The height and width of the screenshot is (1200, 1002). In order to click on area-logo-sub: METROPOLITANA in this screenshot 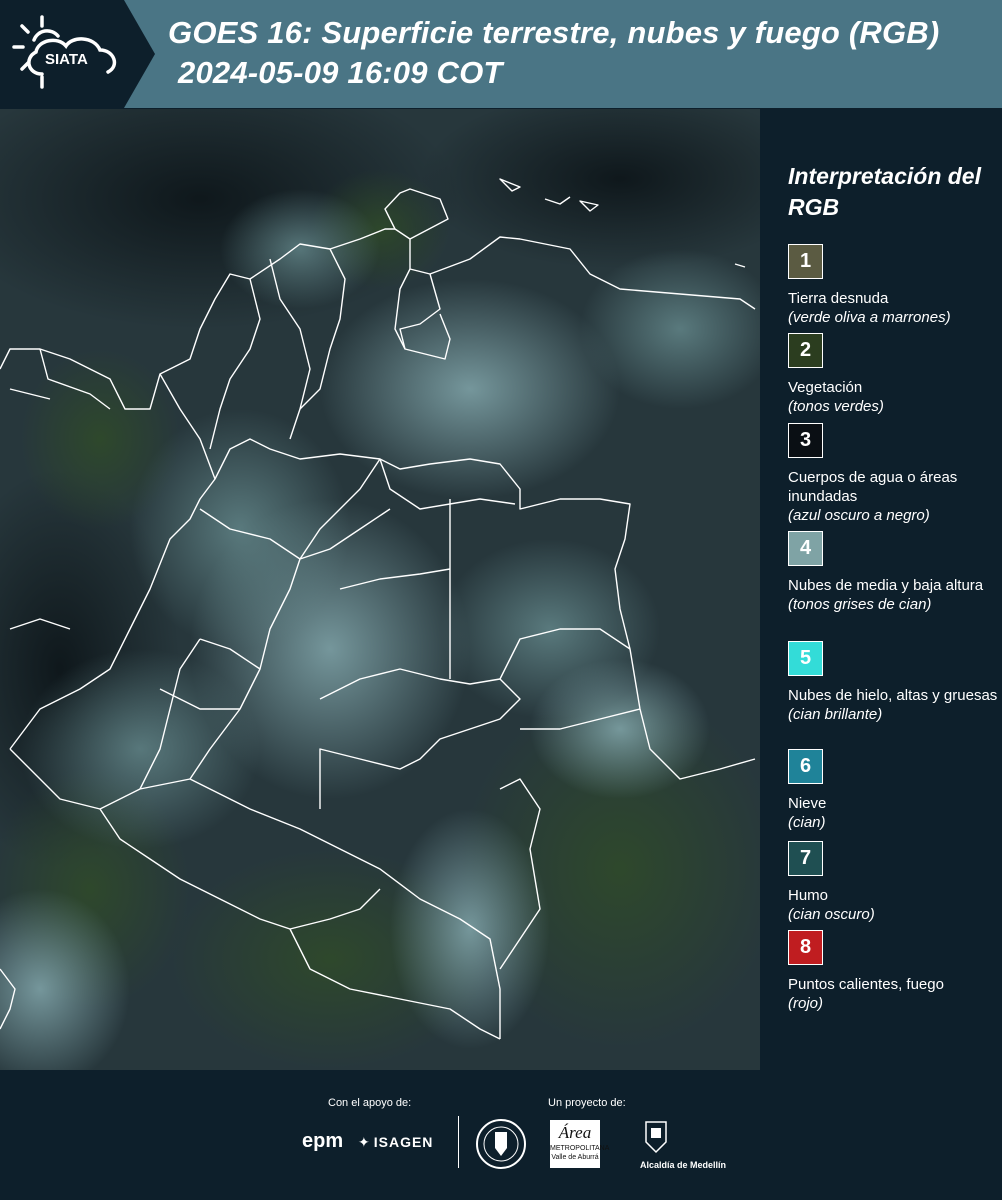, I will do `click(580, 1148)`.